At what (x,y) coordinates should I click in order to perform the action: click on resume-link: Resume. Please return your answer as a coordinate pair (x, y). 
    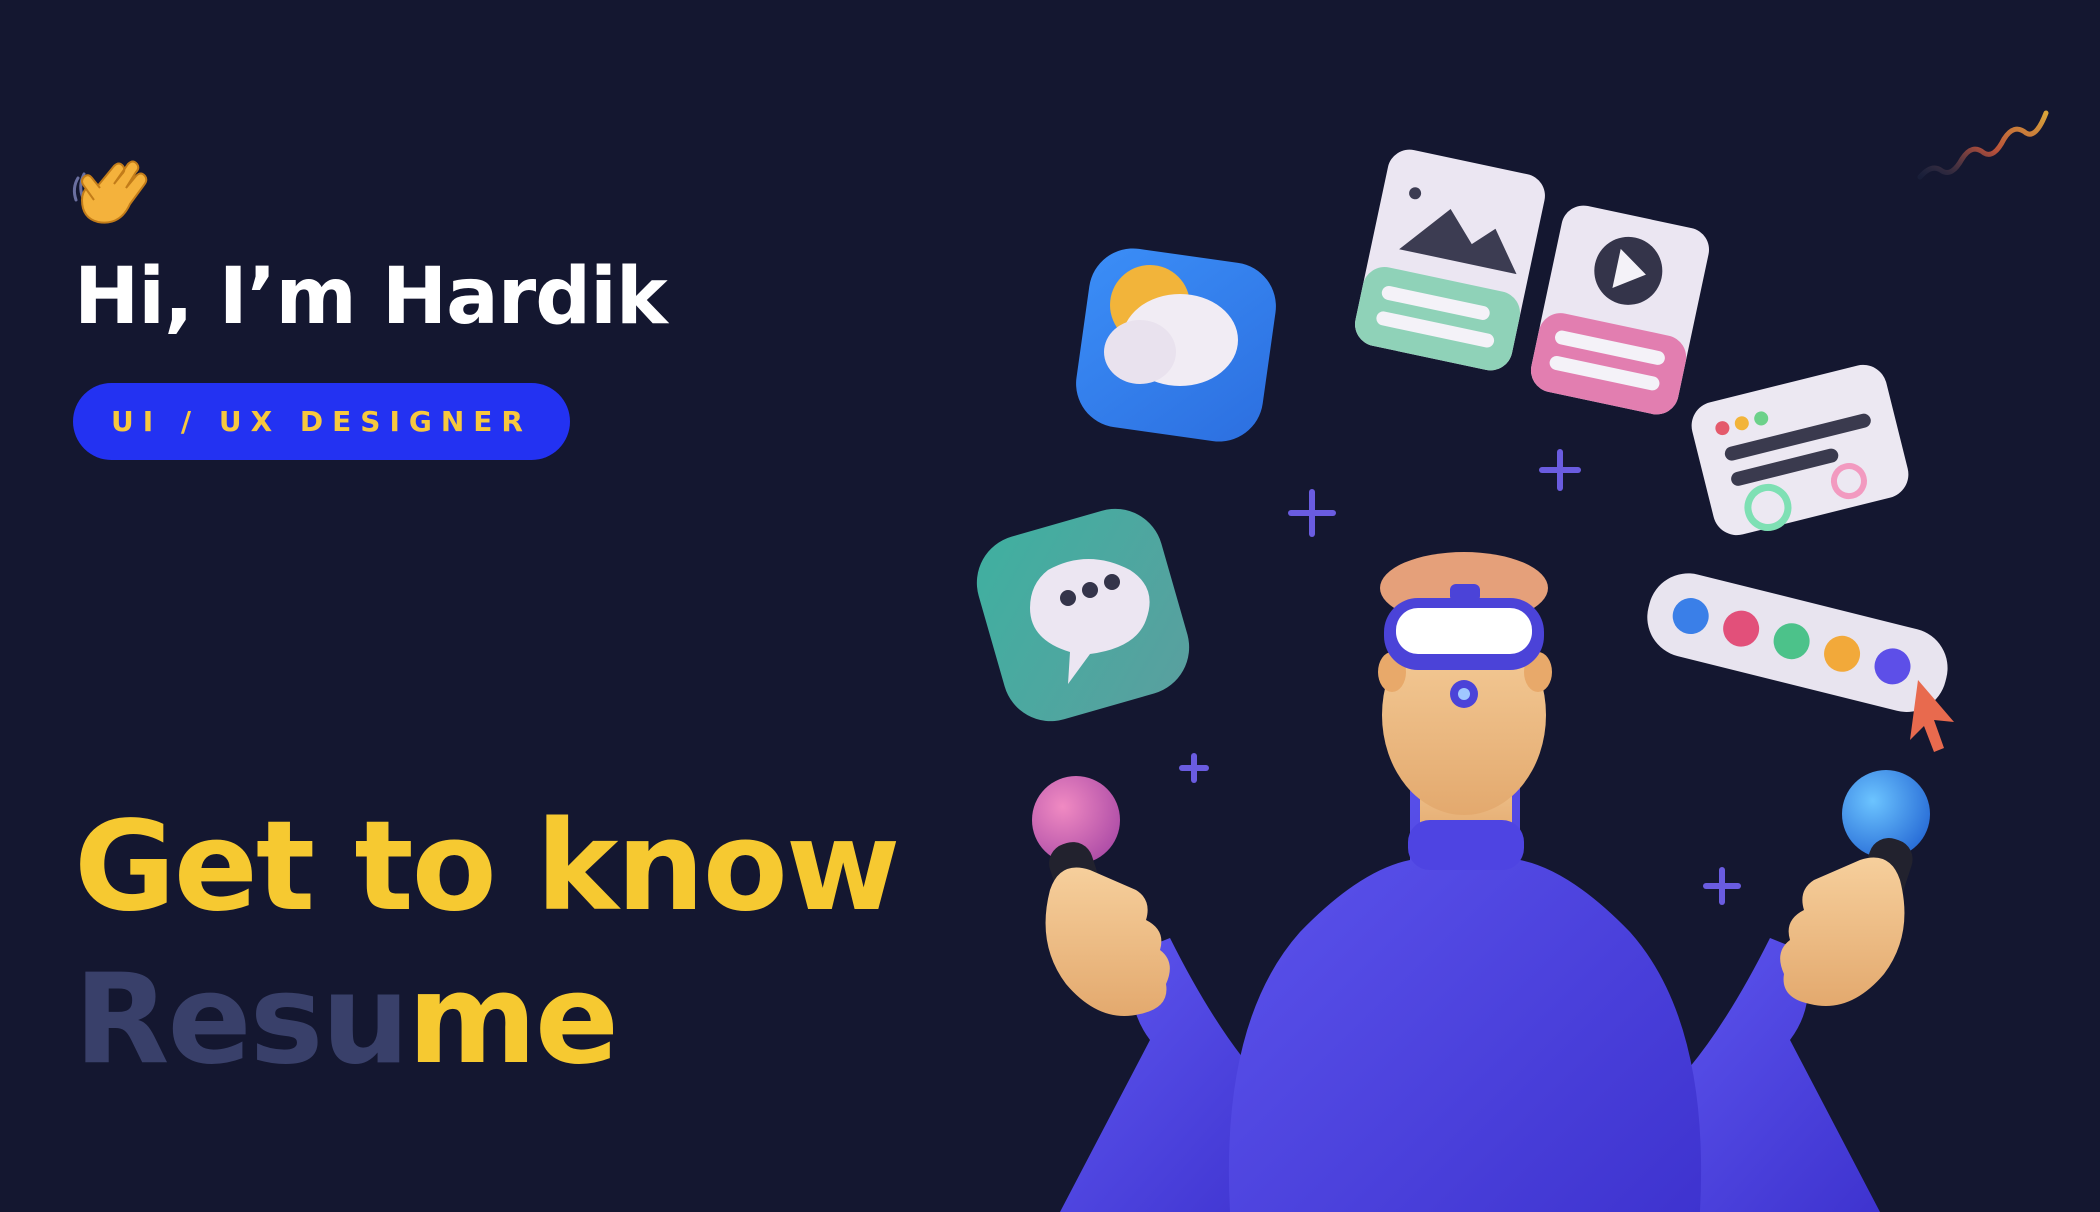
    Looking at the image, I should click on (346, 1020).